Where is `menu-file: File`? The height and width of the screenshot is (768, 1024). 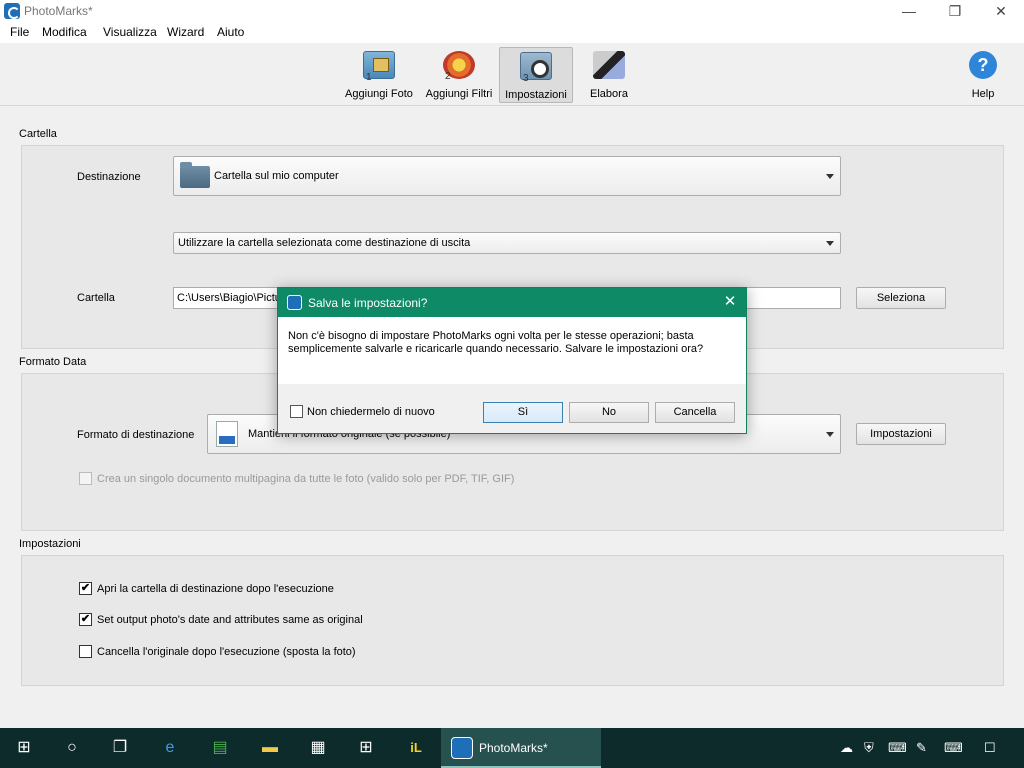
menu-file: File is located at coordinates (19, 32).